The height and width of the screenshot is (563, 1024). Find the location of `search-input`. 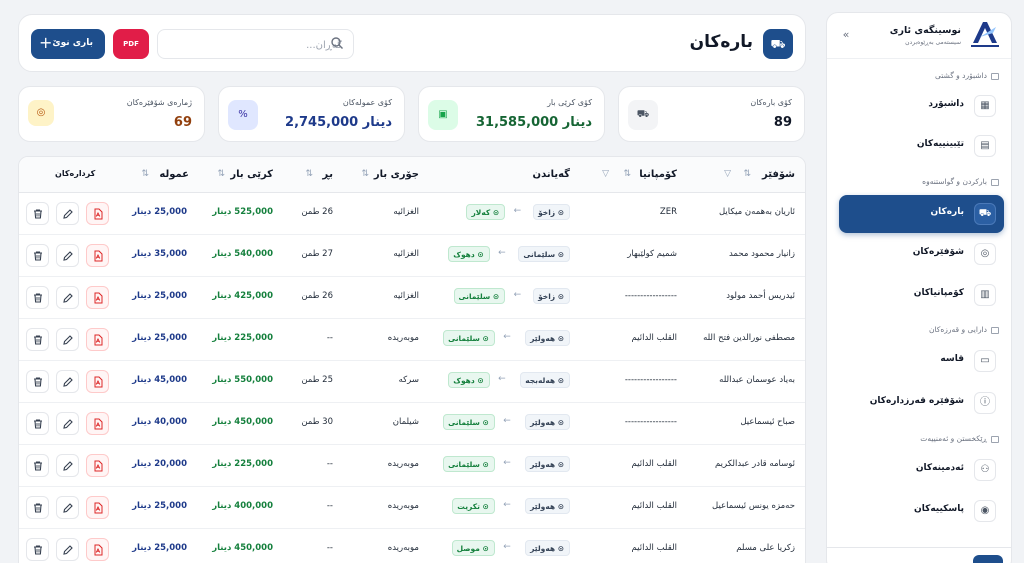

search-input is located at coordinates (266, 45).